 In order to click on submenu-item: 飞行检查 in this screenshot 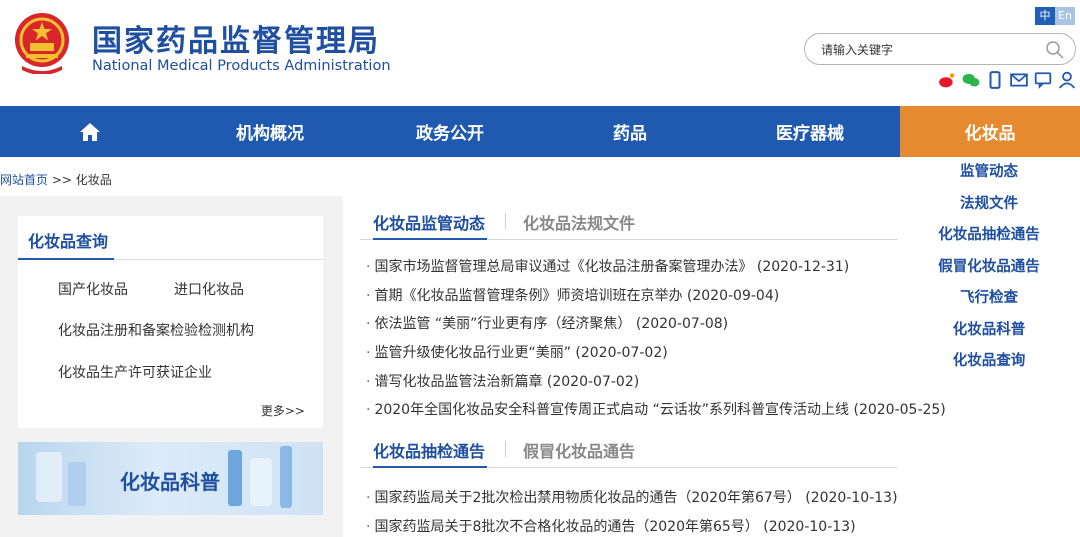, I will do `click(989, 299)`.